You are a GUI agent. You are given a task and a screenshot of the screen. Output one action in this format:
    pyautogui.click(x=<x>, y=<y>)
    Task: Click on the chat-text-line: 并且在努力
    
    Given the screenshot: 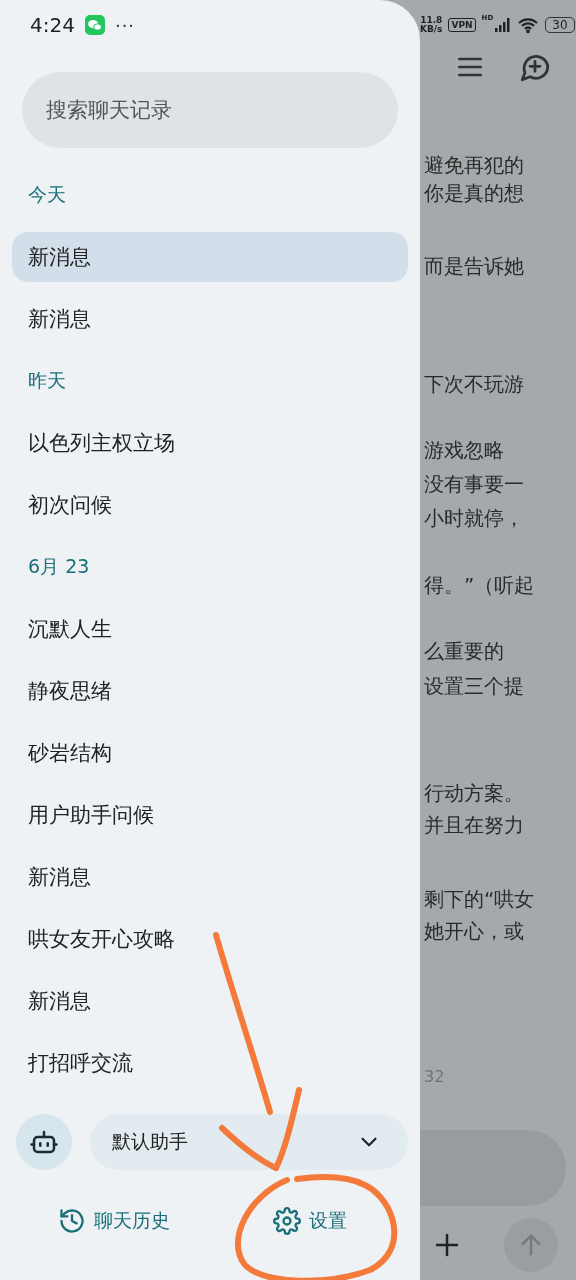 What is the action you would take?
    pyautogui.click(x=474, y=825)
    